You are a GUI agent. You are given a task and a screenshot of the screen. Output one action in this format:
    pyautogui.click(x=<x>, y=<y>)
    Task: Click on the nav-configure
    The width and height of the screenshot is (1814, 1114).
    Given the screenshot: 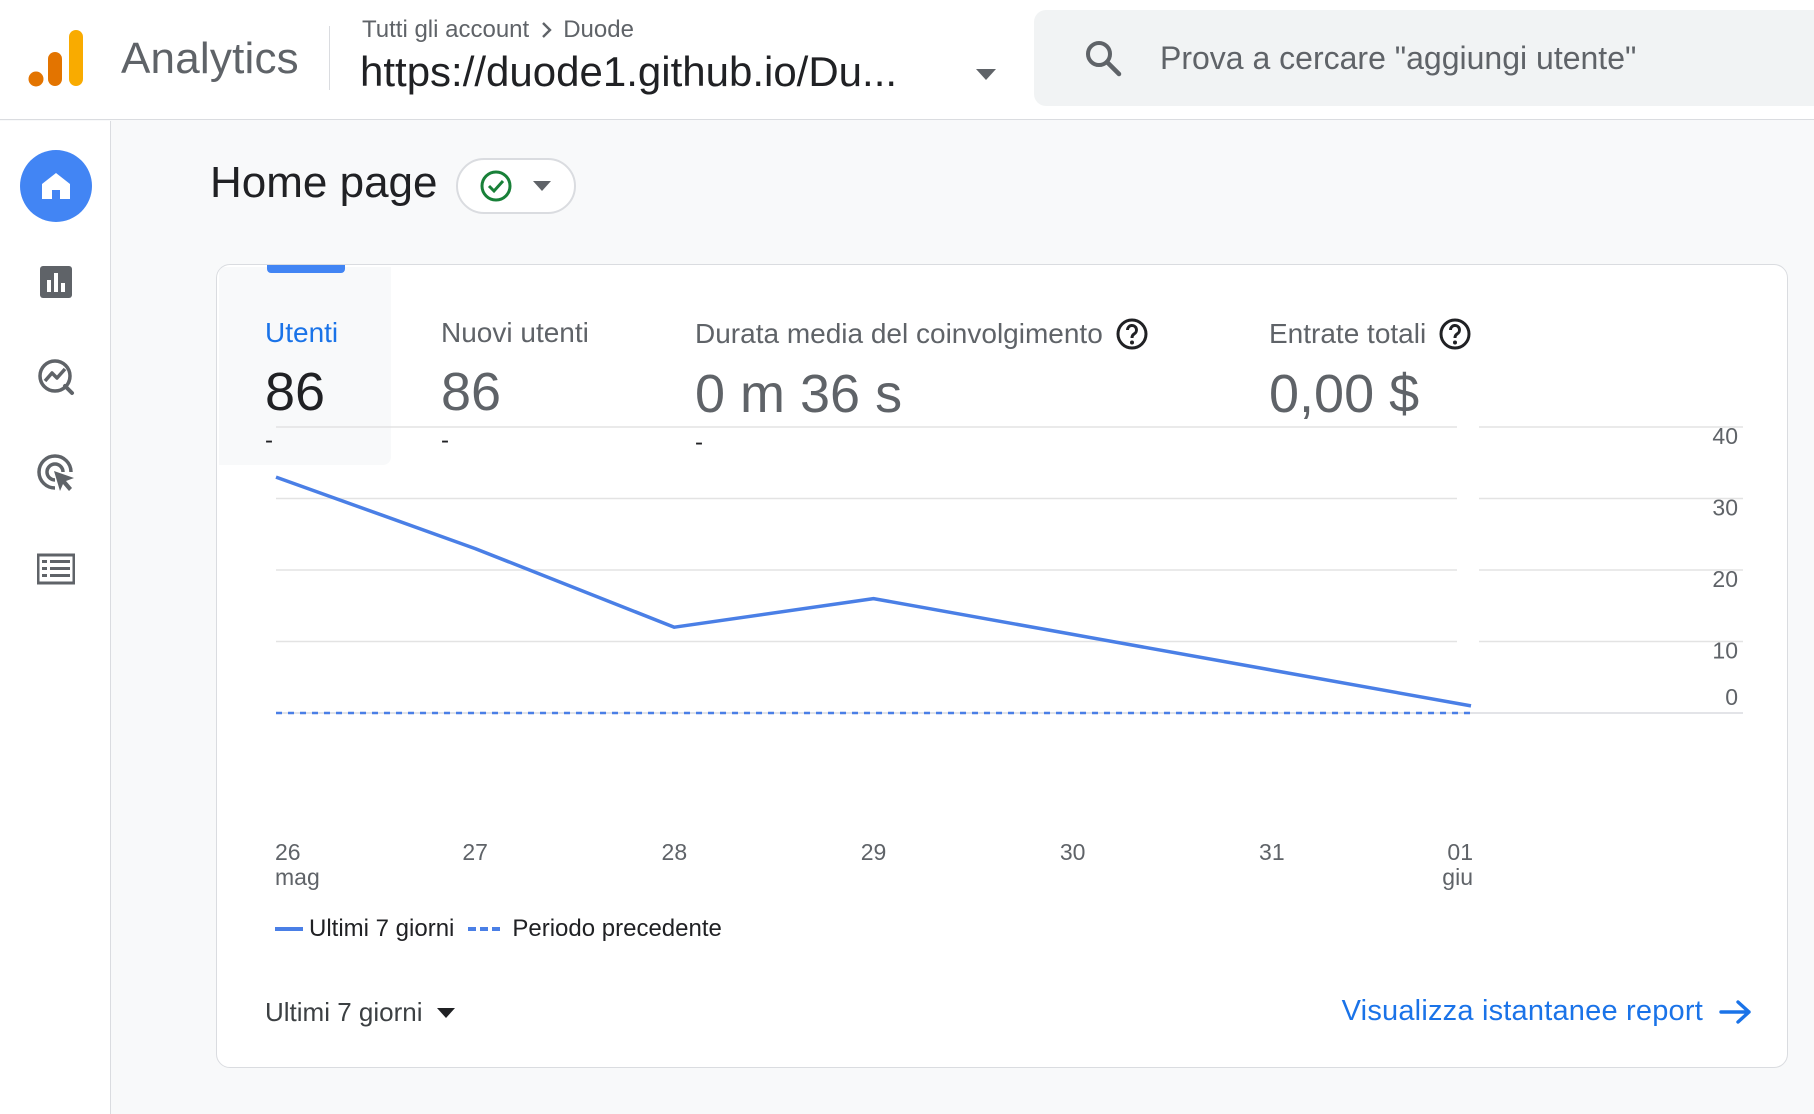 What is the action you would take?
    pyautogui.click(x=56, y=569)
    